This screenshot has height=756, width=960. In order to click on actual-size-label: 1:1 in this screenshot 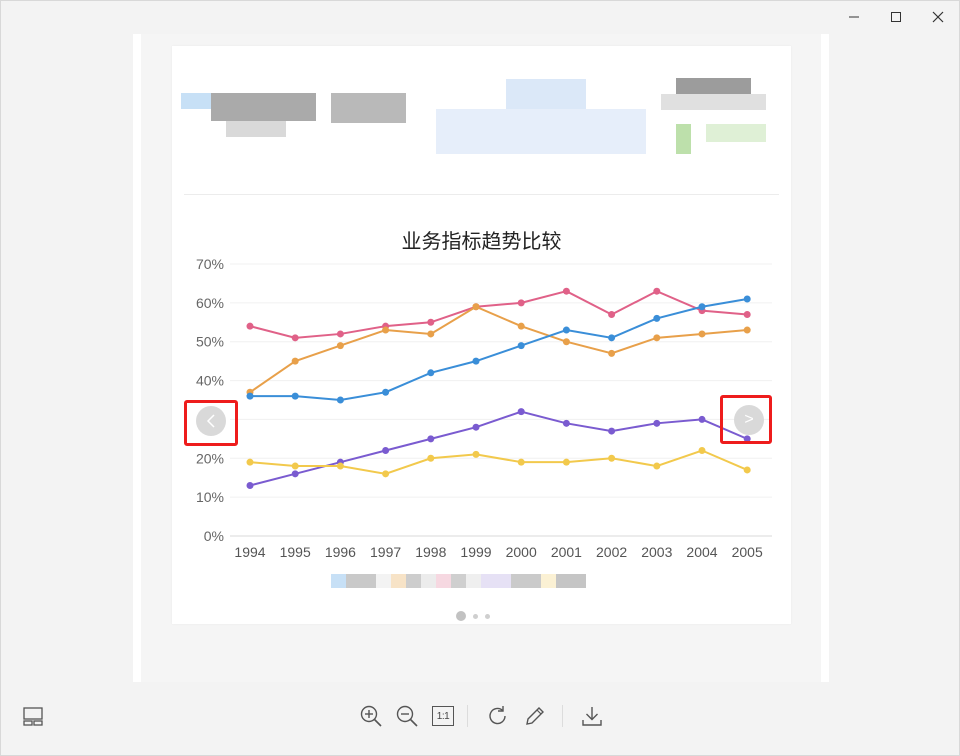, I will do `click(443, 716)`.